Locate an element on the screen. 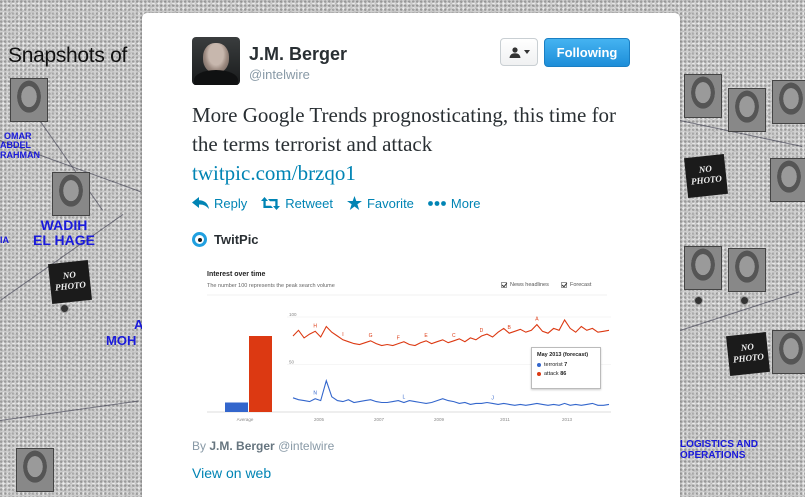 Image resolution: width=805 pixels, height=497 pixels. news-marker: I is located at coordinates (342, 335).